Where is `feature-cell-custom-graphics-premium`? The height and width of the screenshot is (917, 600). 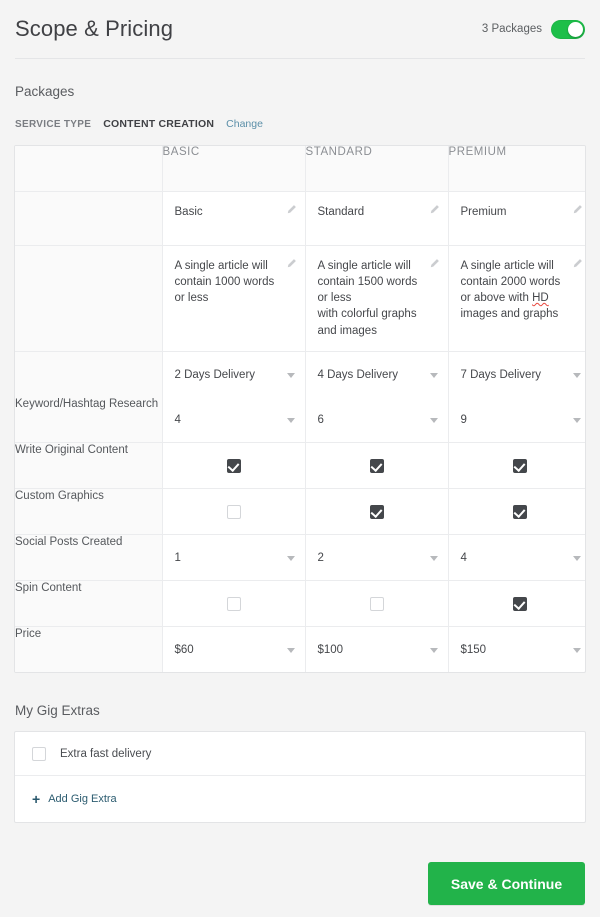
feature-cell-custom-graphics-premium is located at coordinates (516, 512).